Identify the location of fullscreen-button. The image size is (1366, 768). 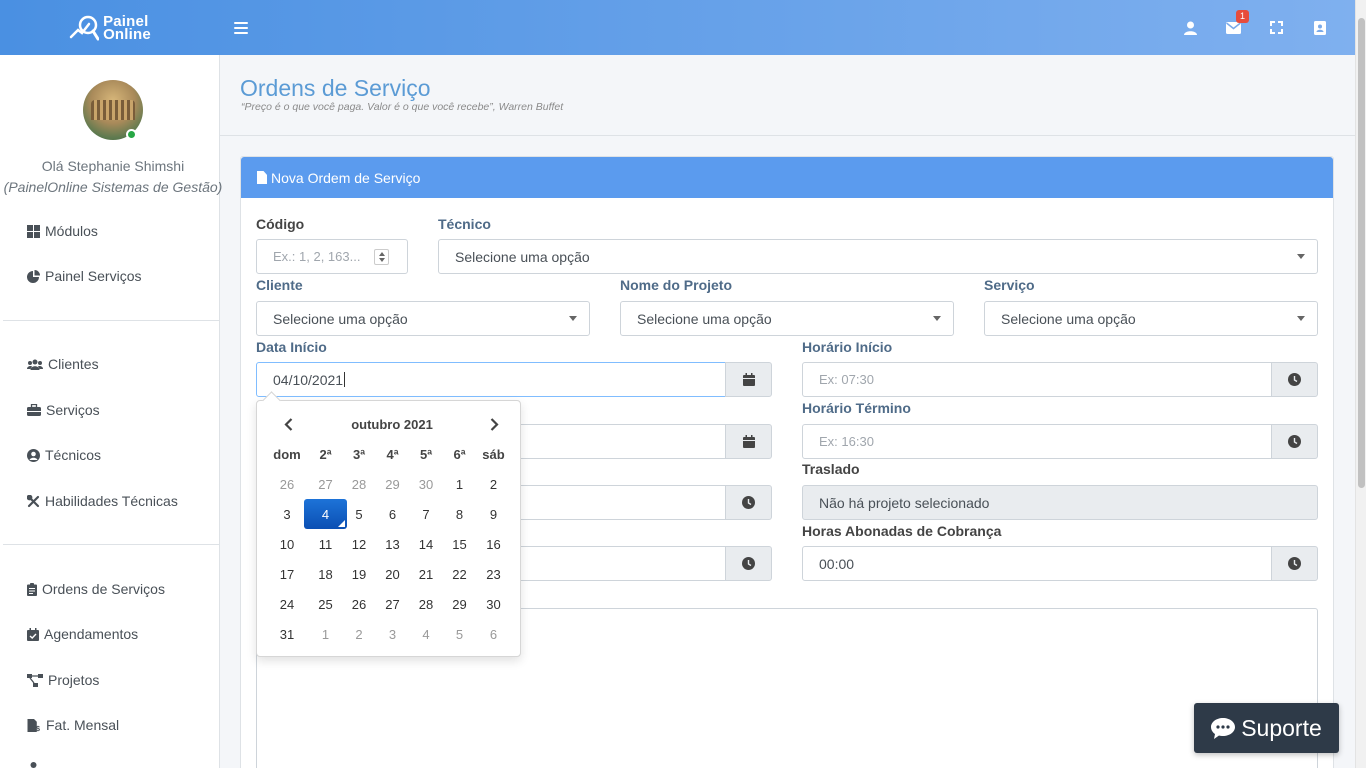
(1276, 27).